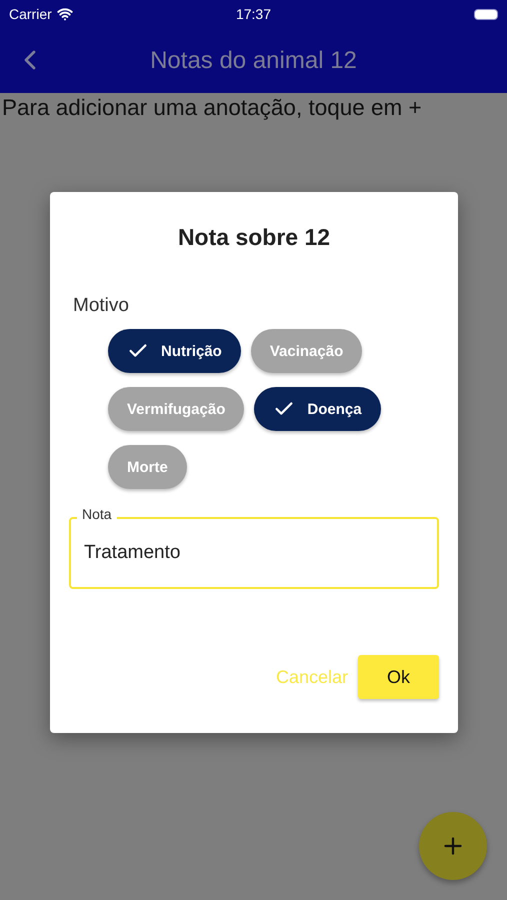  I want to click on ok-button: Ok, so click(398, 677).